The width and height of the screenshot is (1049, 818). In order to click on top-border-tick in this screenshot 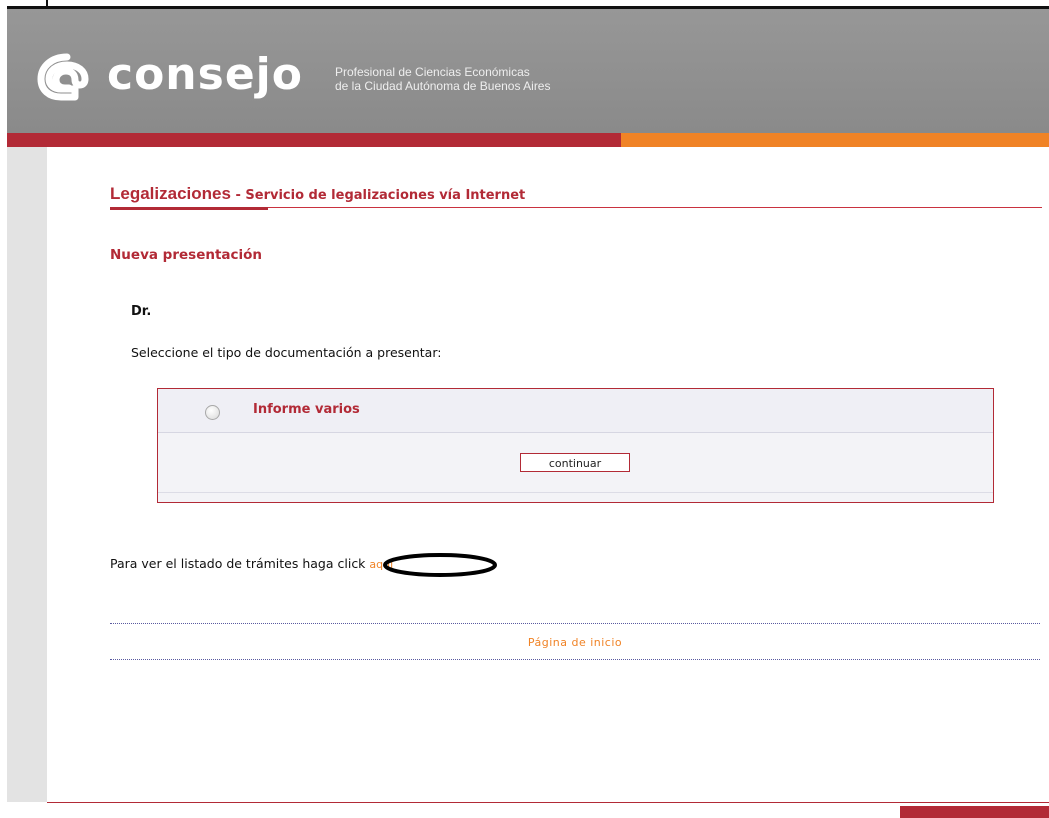, I will do `click(47, 4)`.